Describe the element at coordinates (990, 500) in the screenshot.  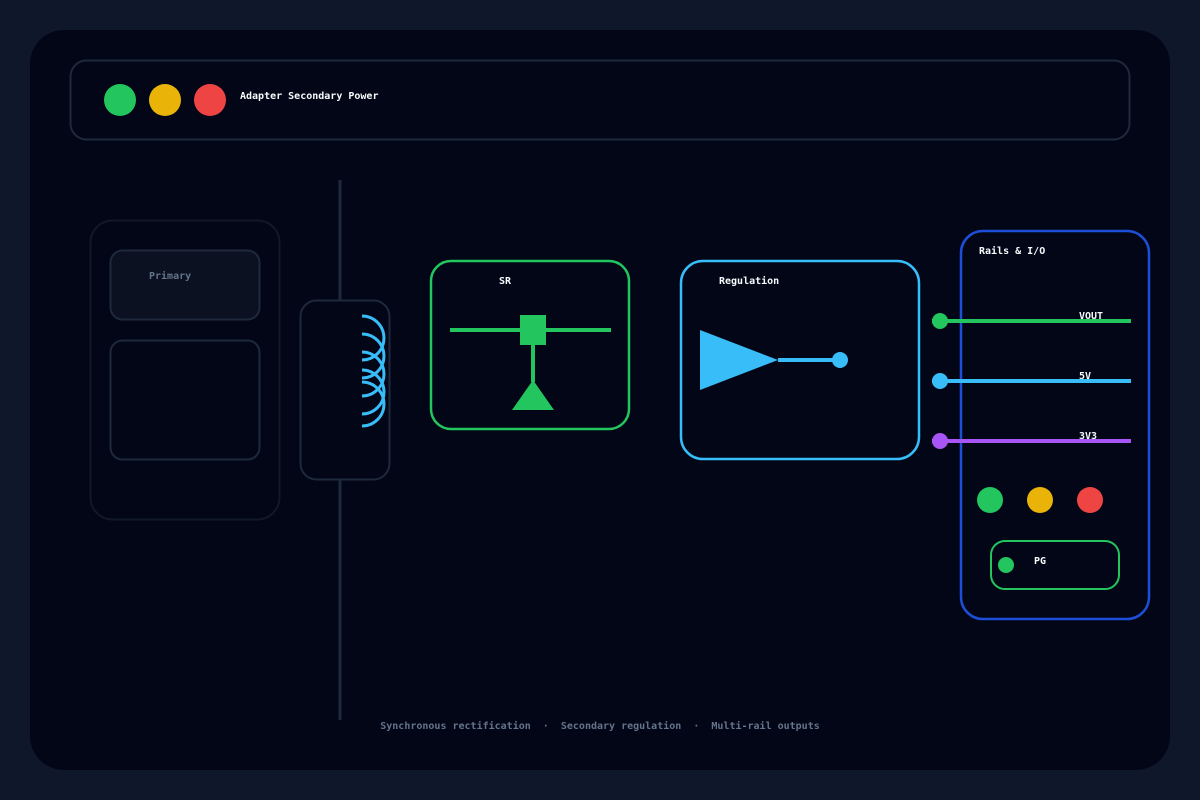
I see `status-led-green` at that location.